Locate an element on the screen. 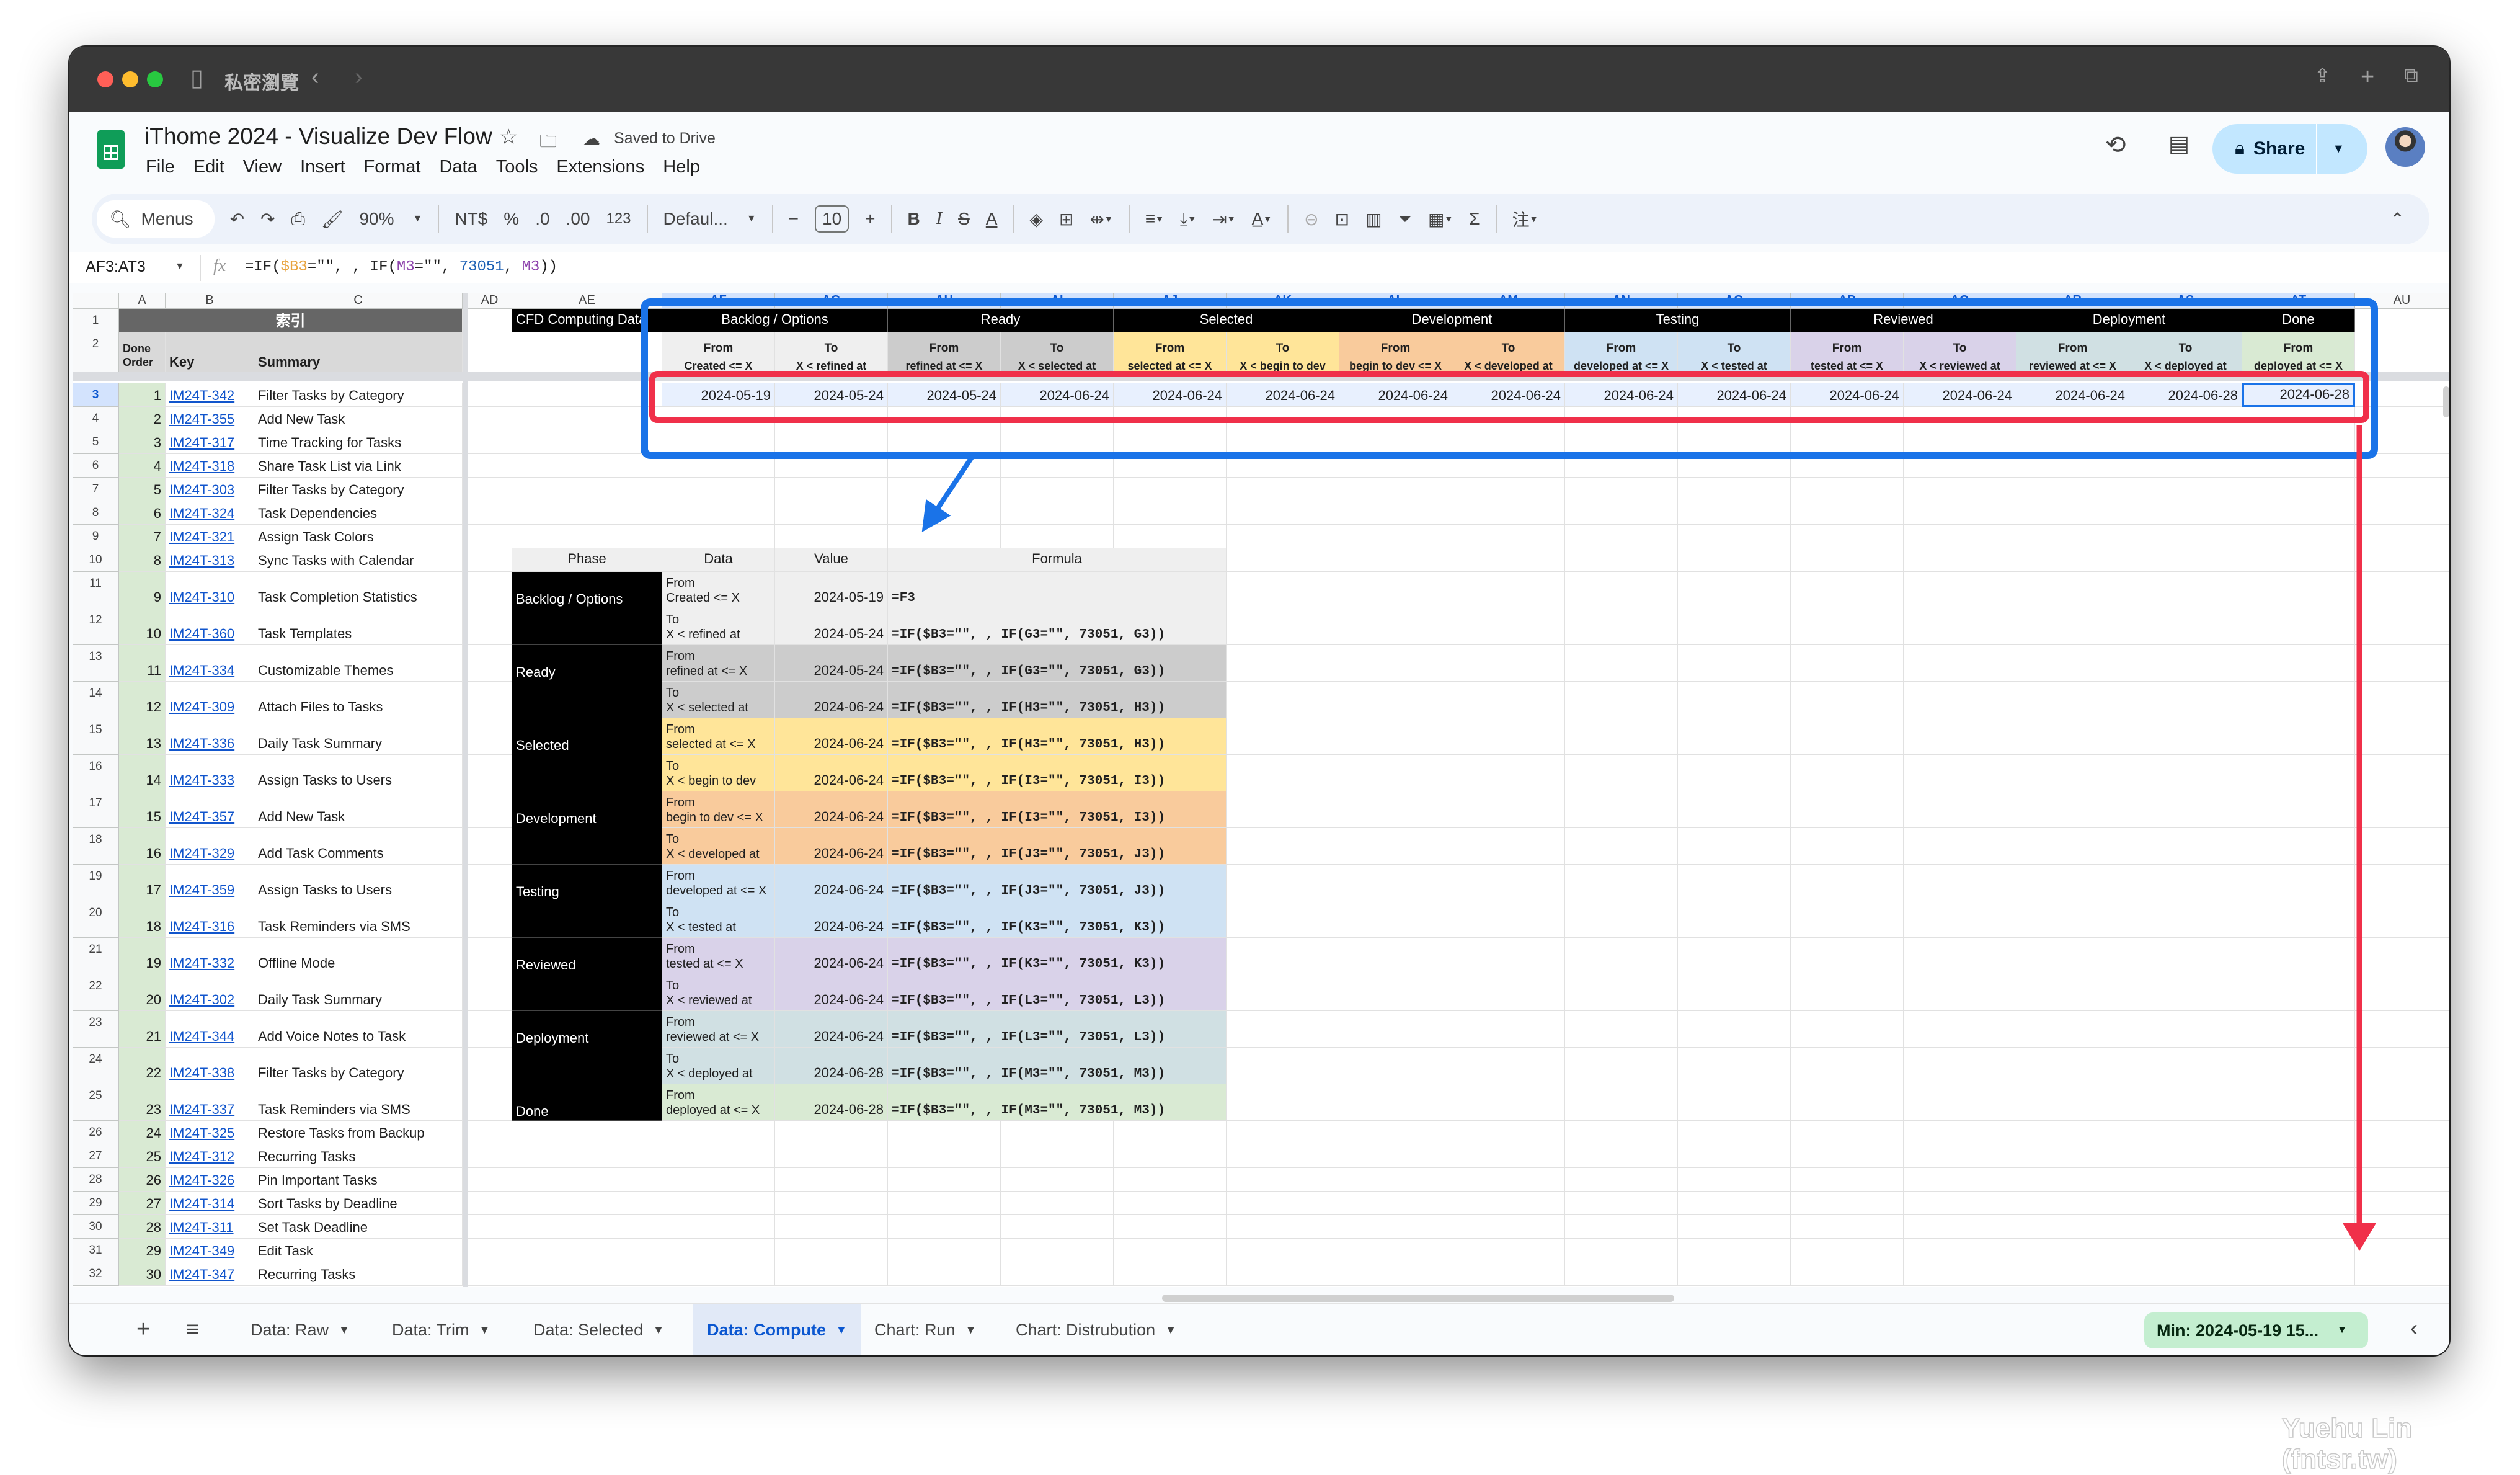 Image resolution: width=2520 pixels, height=1475 pixels. menu-file: File is located at coordinates (161, 167).